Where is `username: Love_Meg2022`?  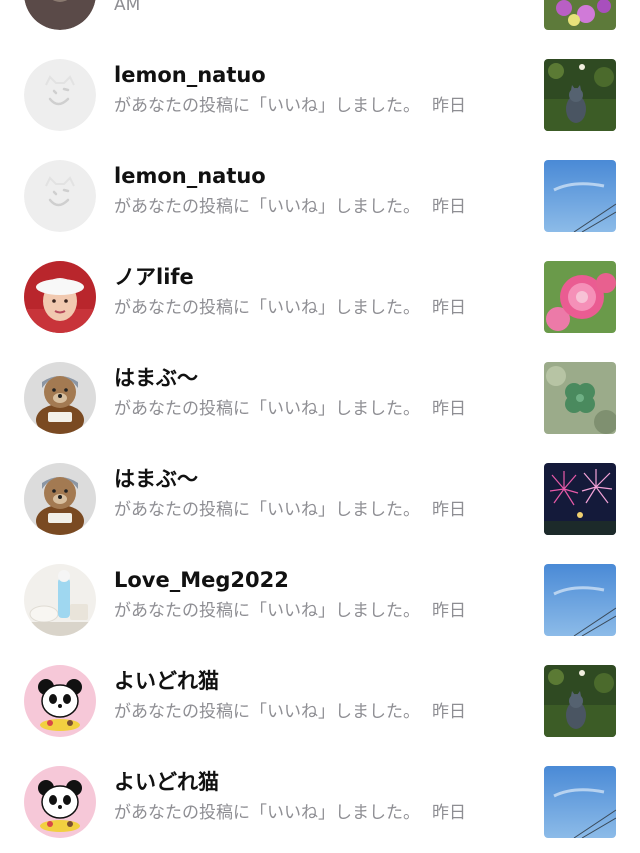
username: Love_Meg2022 is located at coordinates (201, 580).